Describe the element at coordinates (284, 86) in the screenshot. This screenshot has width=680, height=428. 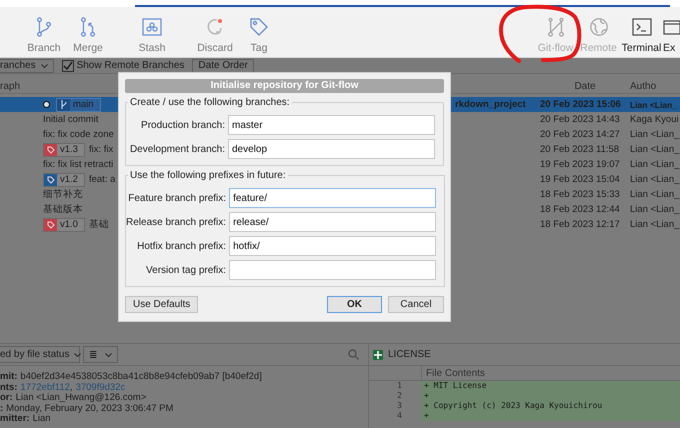
I see `dialog-title: Initialise repository for Git-flow` at that location.